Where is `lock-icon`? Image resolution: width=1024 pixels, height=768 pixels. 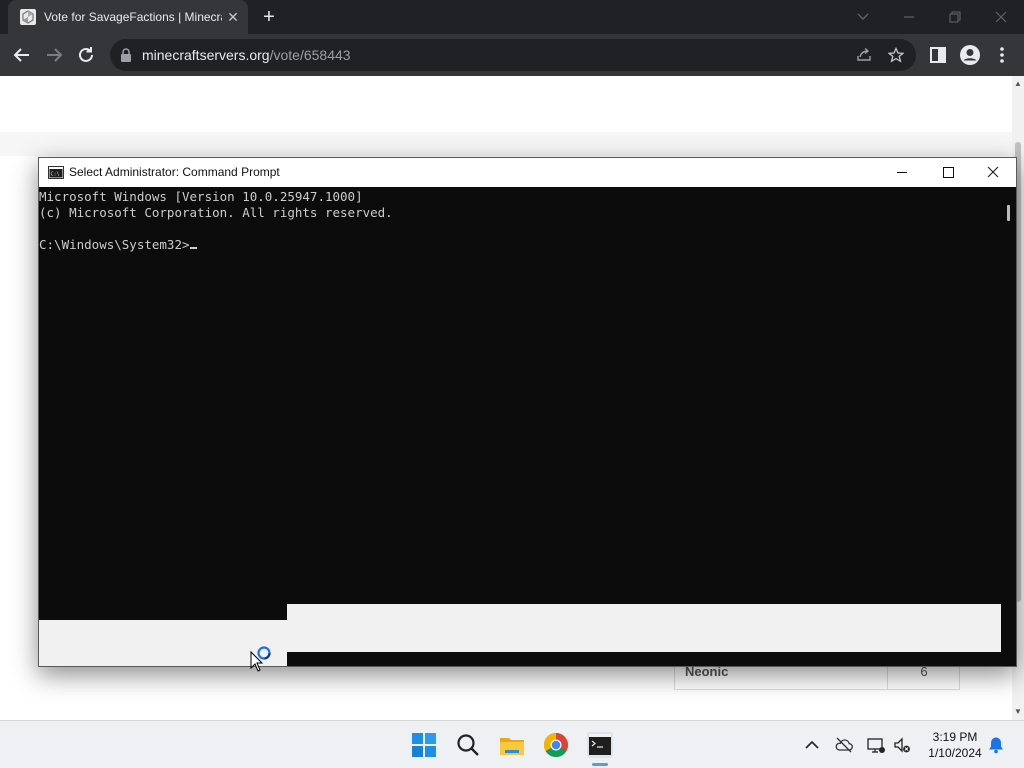
lock-icon is located at coordinates (126, 55).